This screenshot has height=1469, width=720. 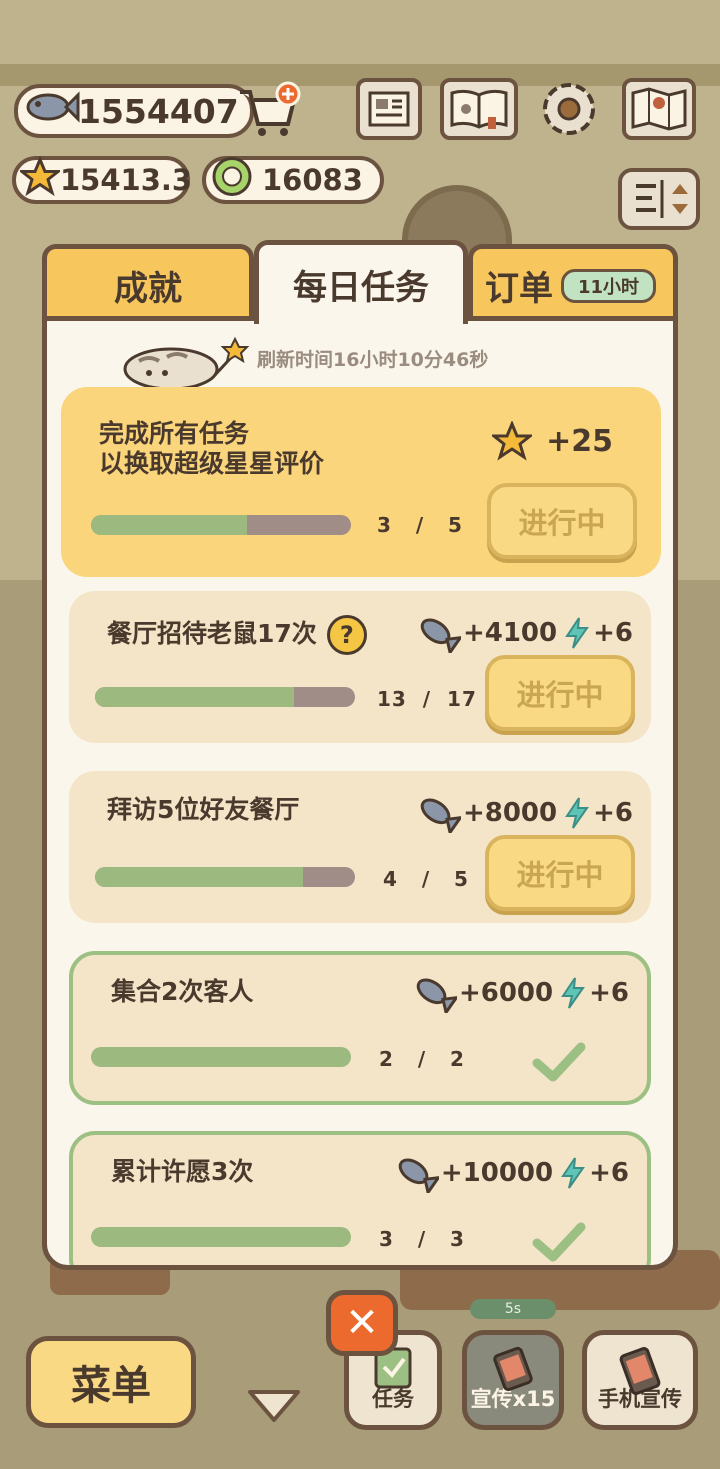 What do you see at coordinates (274, 1406) in the screenshot?
I see `chevron-down-icon` at bounding box center [274, 1406].